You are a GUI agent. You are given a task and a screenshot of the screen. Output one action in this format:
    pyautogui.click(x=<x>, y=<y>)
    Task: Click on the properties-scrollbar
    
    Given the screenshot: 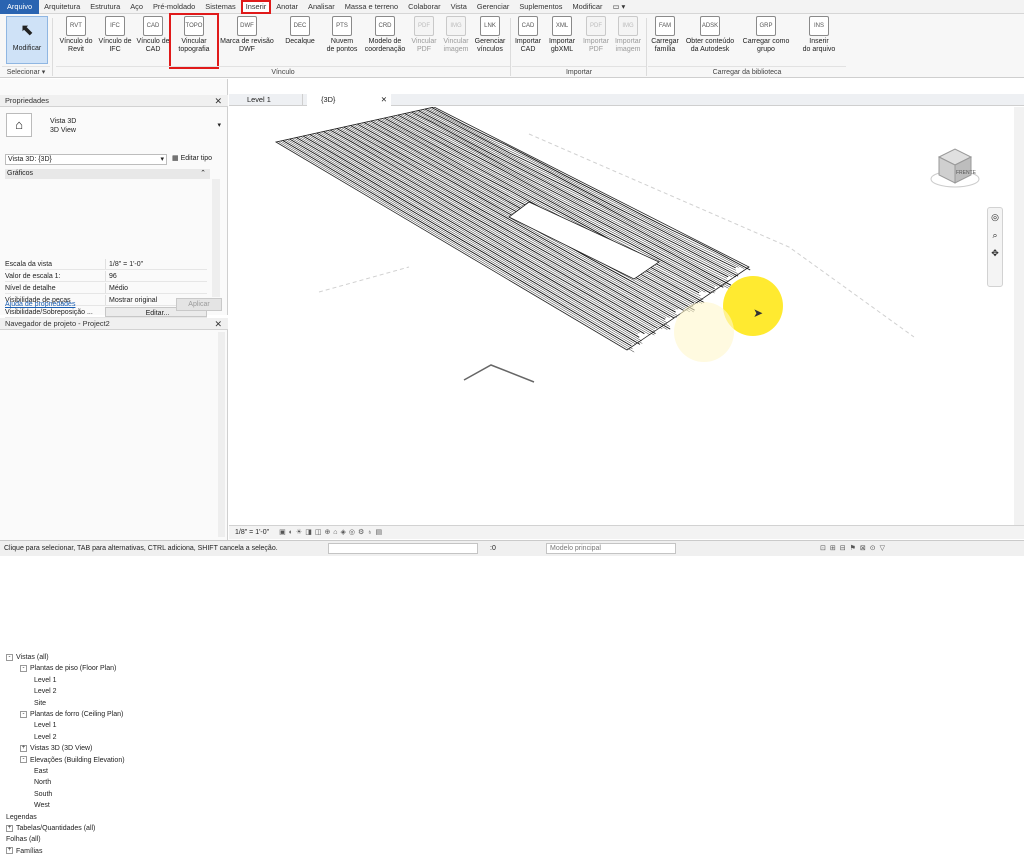 What is the action you would take?
    pyautogui.click(x=216, y=238)
    